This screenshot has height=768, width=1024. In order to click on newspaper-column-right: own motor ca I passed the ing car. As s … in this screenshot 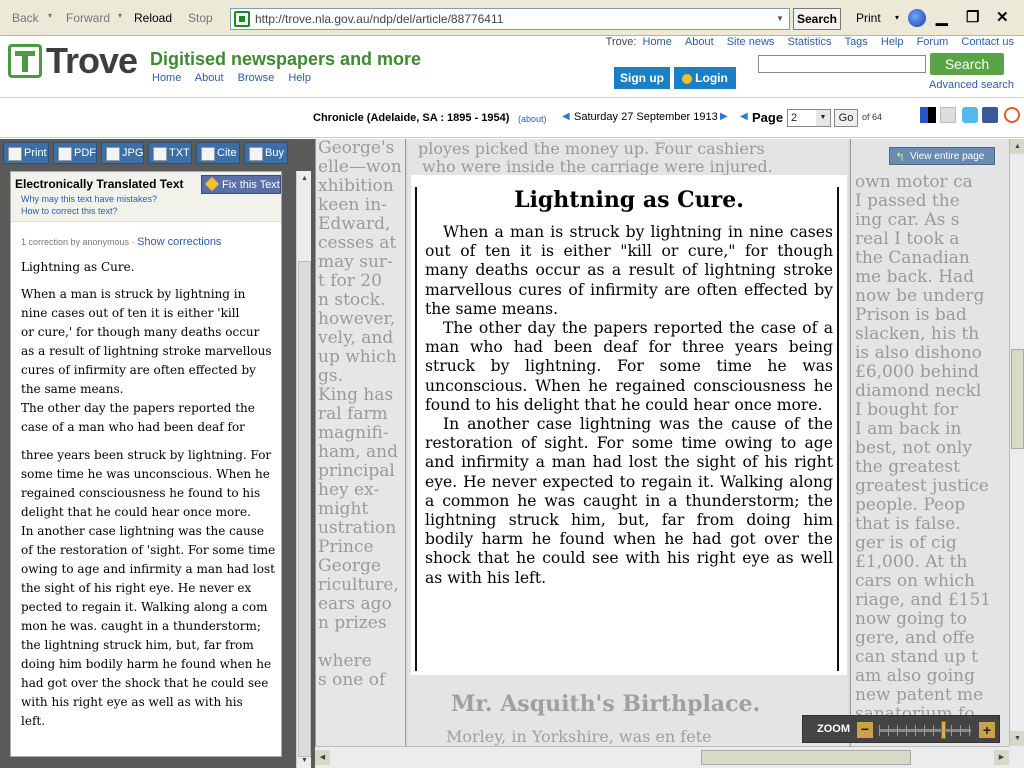, I will do `click(929, 442)`.